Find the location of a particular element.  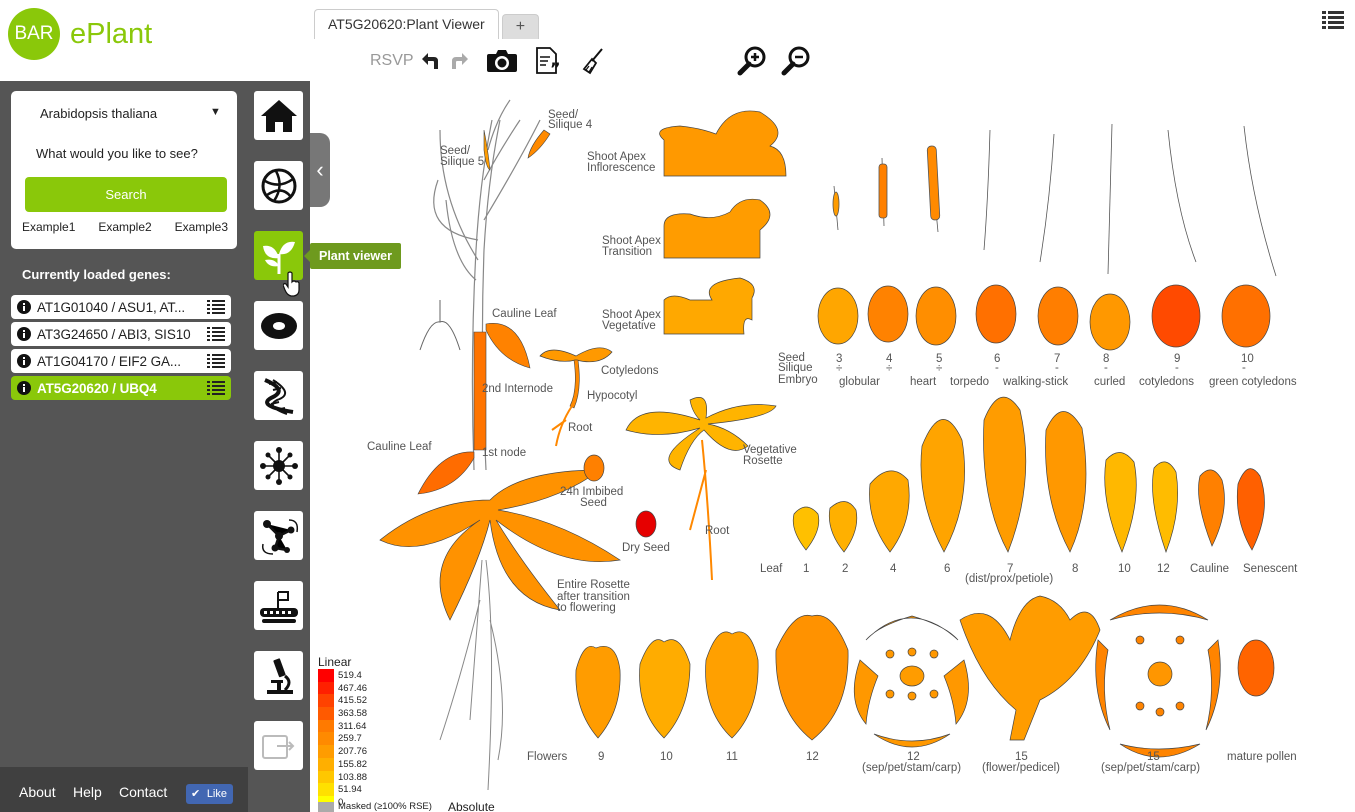

label-embryo-mark: ÷ is located at coordinates (939, 369).